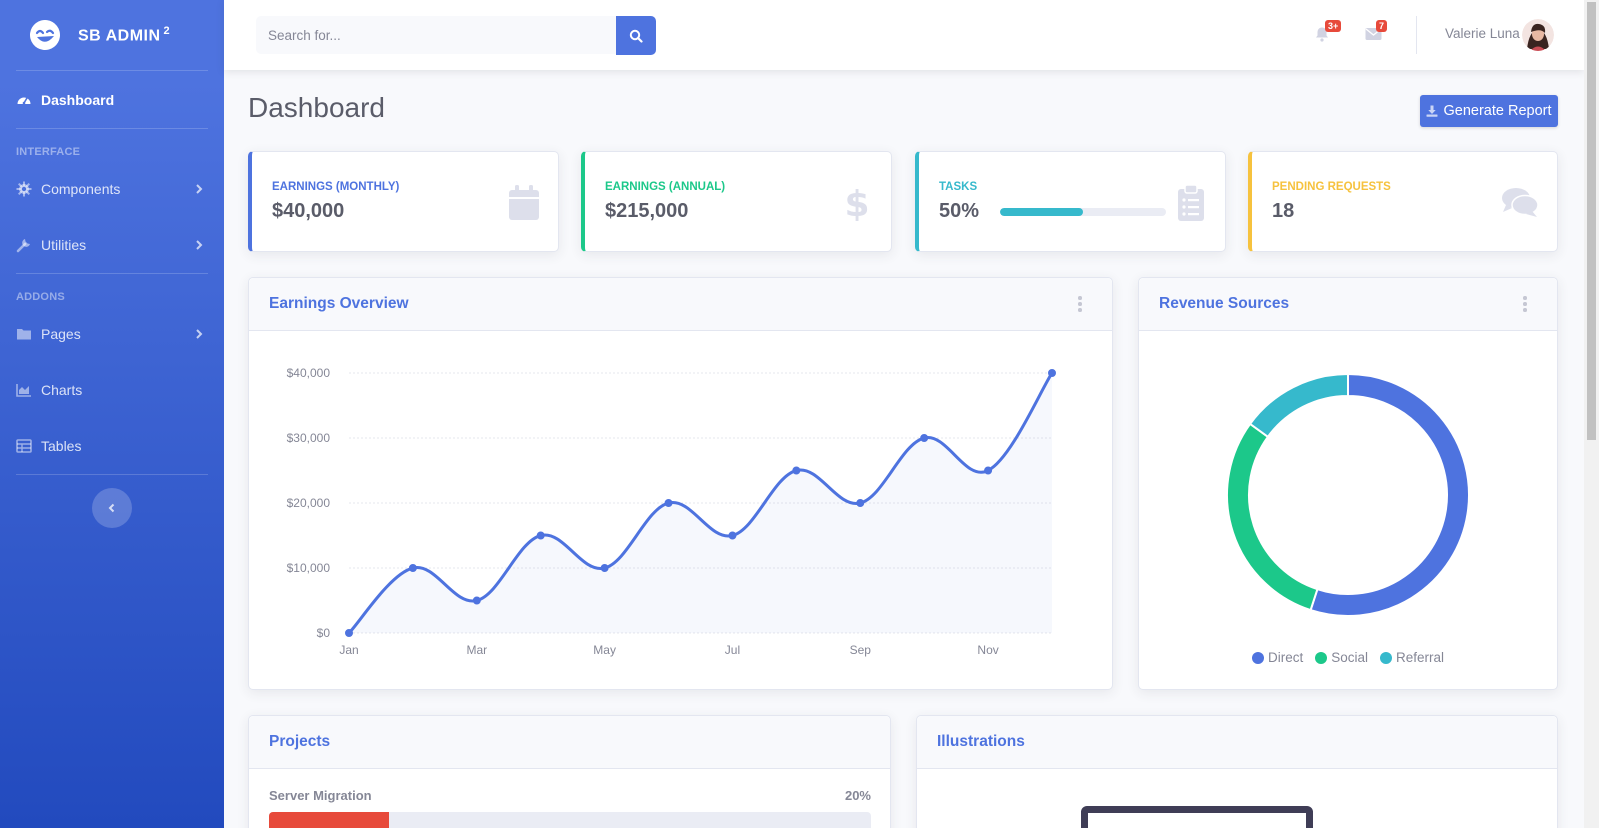 The height and width of the screenshot is (828, 1599). Describe the element at coordinates (1591, 221) in the screenshot. I see `scrollbar-thumb` at that location.